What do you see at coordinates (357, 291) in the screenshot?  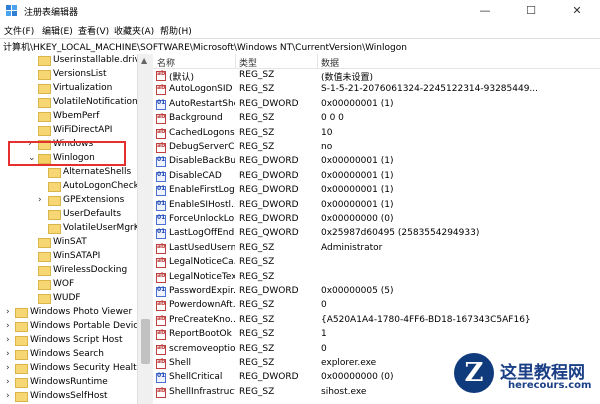 I see `value-data: 0x00000005 (5)` at bounding box center [357, 291].